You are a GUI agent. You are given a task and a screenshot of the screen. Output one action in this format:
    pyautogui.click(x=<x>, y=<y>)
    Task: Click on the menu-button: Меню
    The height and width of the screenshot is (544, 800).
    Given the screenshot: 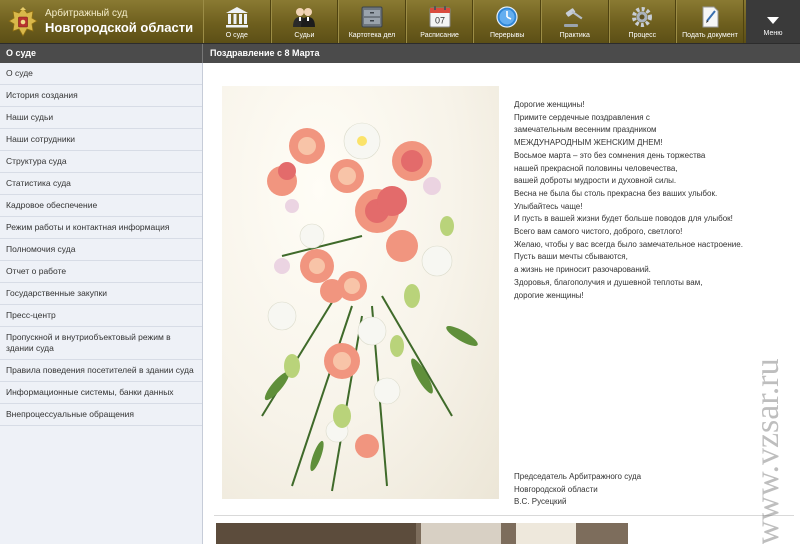 What is the action you would take?
    pyautogui.click(x=773, y=21)
    